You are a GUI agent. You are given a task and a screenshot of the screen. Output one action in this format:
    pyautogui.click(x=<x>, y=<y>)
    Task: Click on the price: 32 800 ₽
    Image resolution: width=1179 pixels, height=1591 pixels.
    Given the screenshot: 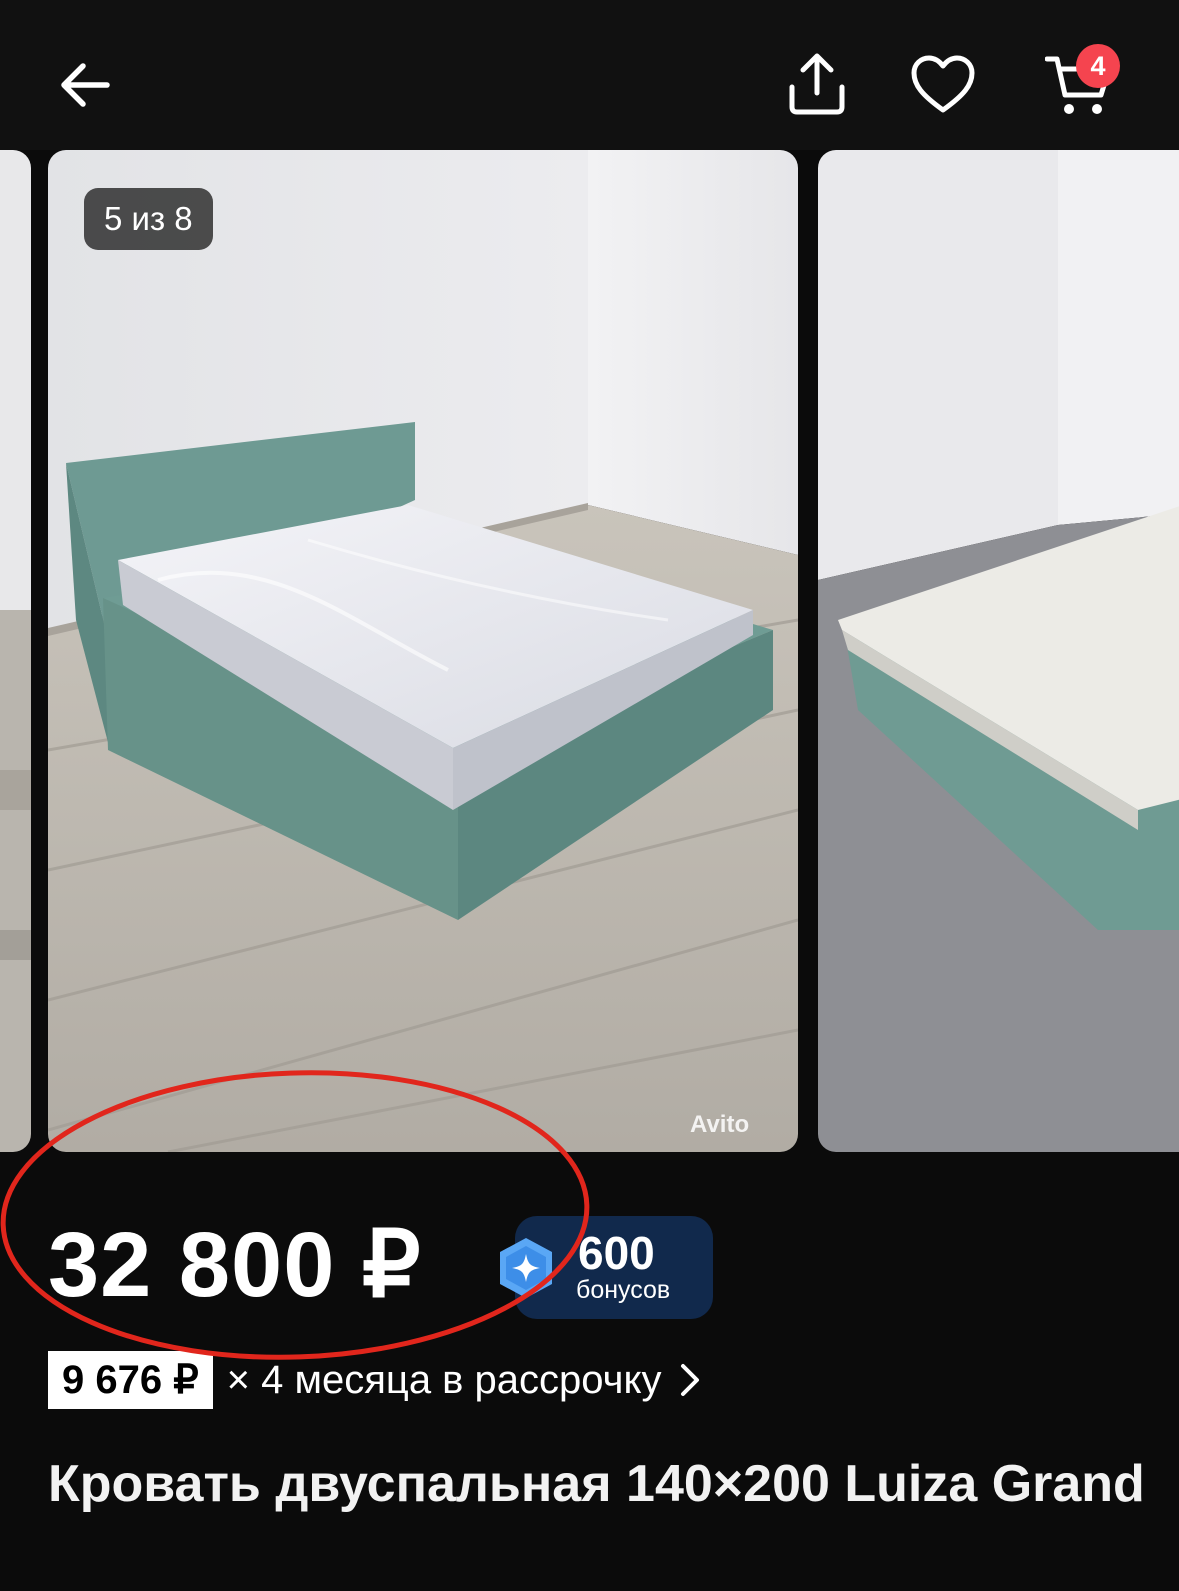 What is the action you would take?
    pyautogui.click(x=235, y=1265)
    